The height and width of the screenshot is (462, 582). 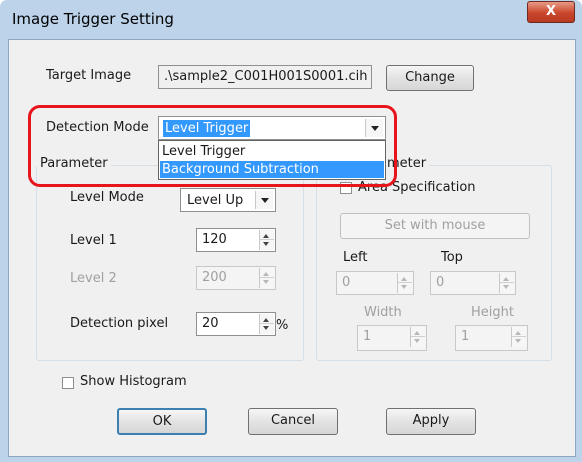 What do you see at coordinates (214, 277) in the screenshot?
I see `level2-value: 200` at bounding box center [214, 277].